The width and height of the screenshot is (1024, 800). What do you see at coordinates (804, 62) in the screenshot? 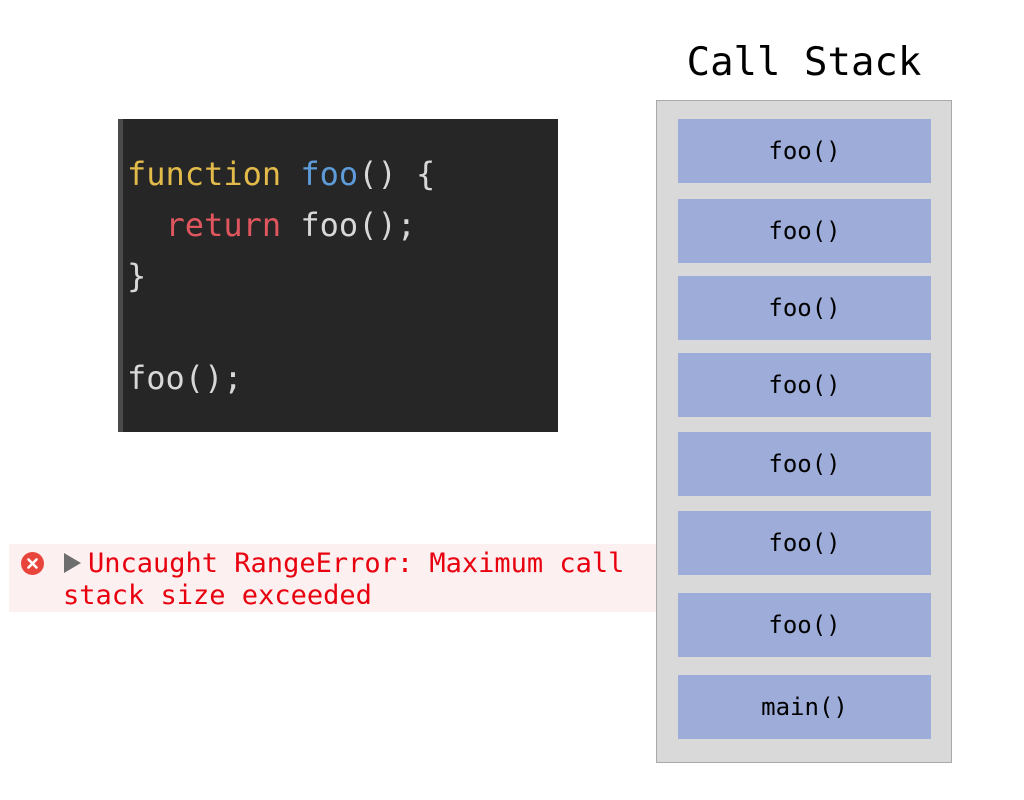
I see `call-stack-title: Call Stack` at bounding box center [804, 62].